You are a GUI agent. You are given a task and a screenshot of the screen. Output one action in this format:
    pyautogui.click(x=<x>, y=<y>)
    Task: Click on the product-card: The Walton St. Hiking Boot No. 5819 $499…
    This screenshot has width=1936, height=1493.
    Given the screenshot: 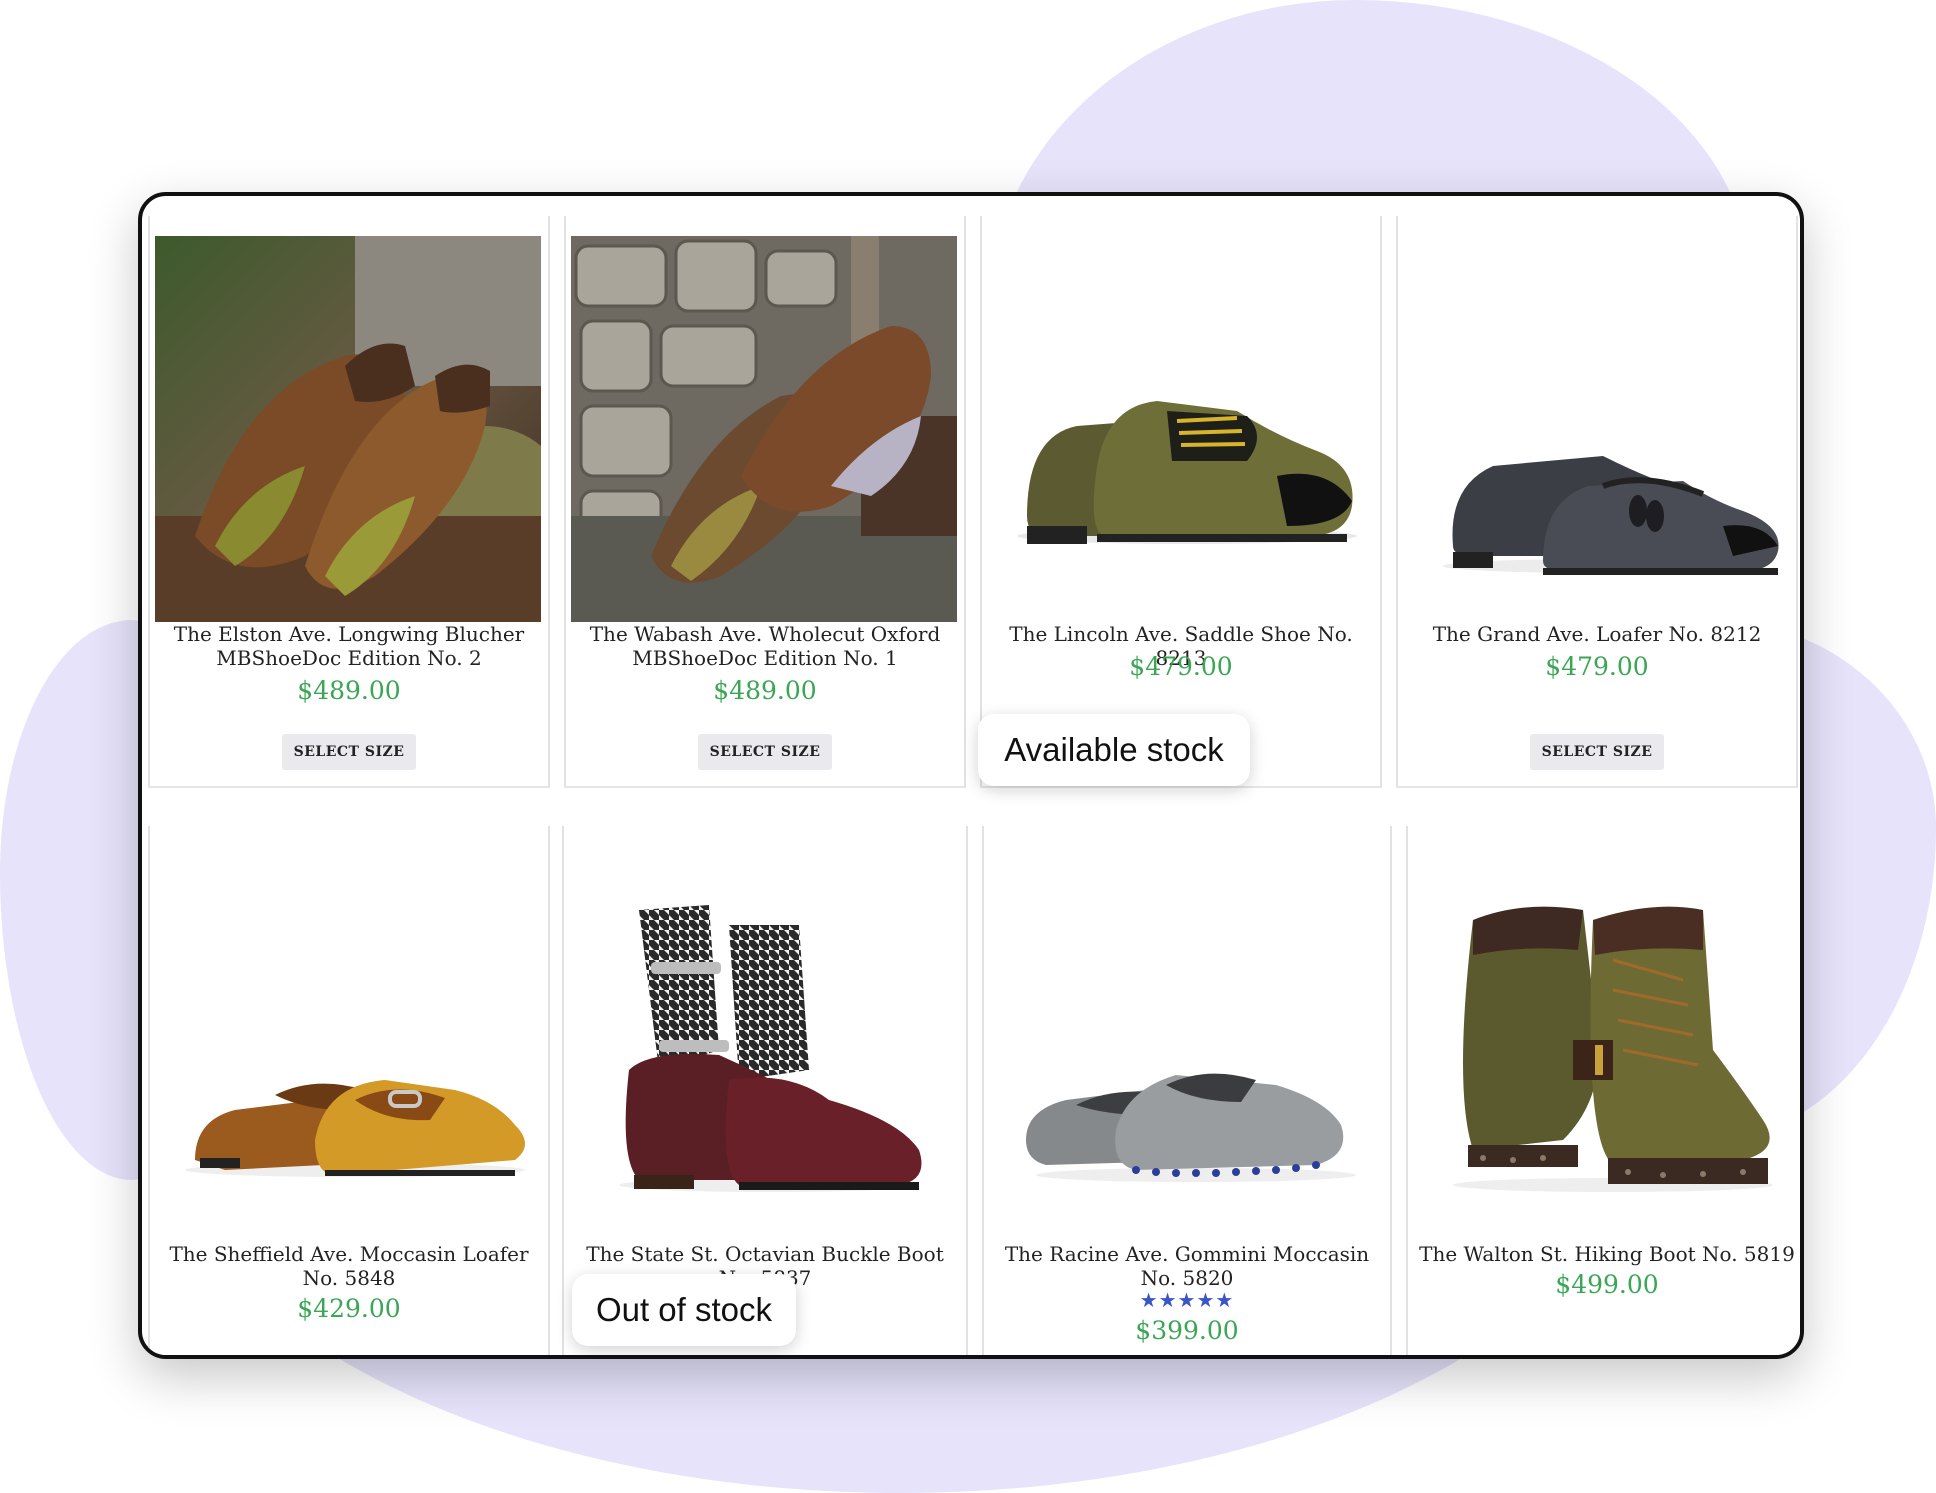 What is the action you would take?
    pyautogui.click(x=1603, y=1090)
    